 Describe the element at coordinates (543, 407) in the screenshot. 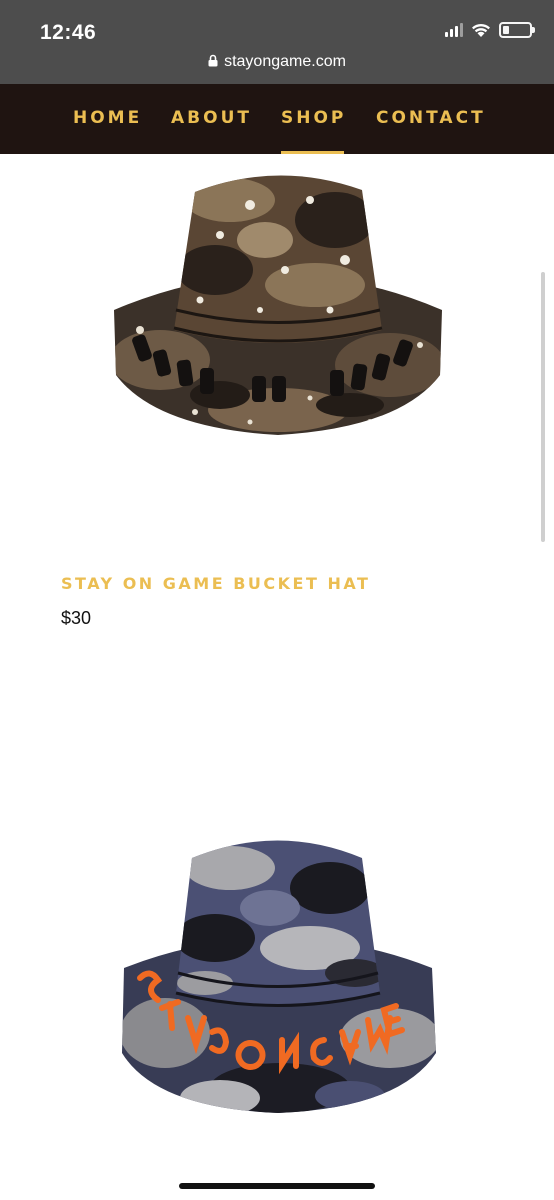

I see `scrollbar` at that location.